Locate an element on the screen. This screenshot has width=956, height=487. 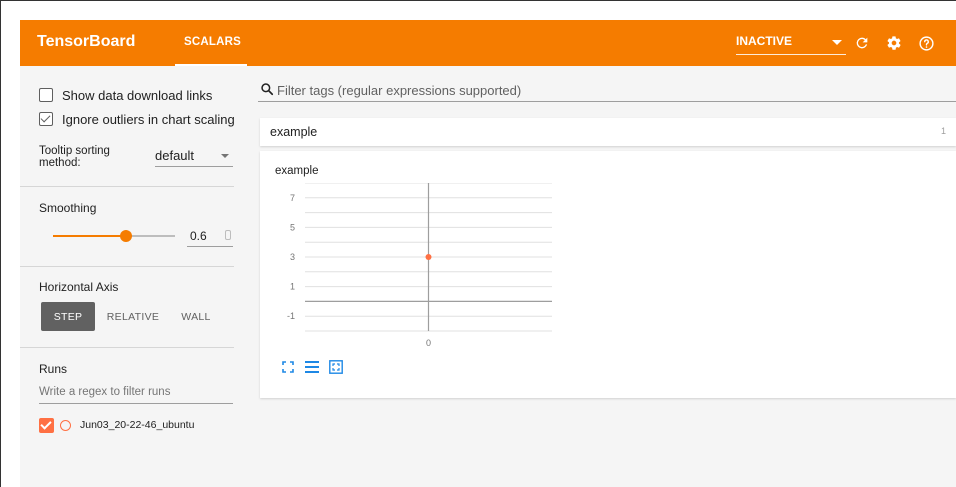
runs-title: Runs is located at coordinates (53, 369).